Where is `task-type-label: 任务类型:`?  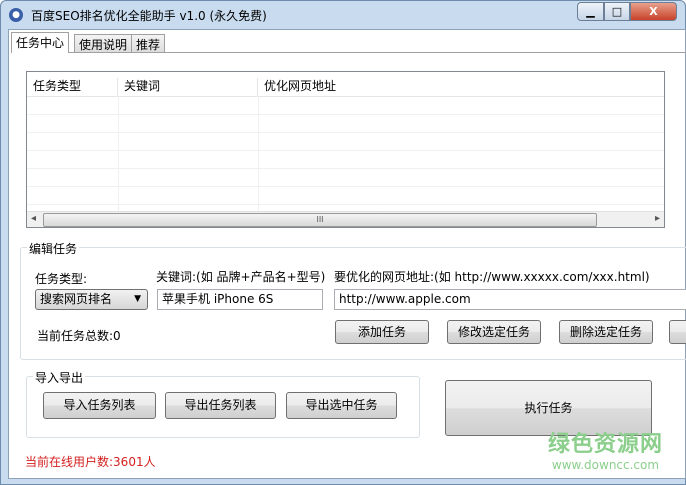 task-type-label: 任务类型: is located at coordinates (61, 279).